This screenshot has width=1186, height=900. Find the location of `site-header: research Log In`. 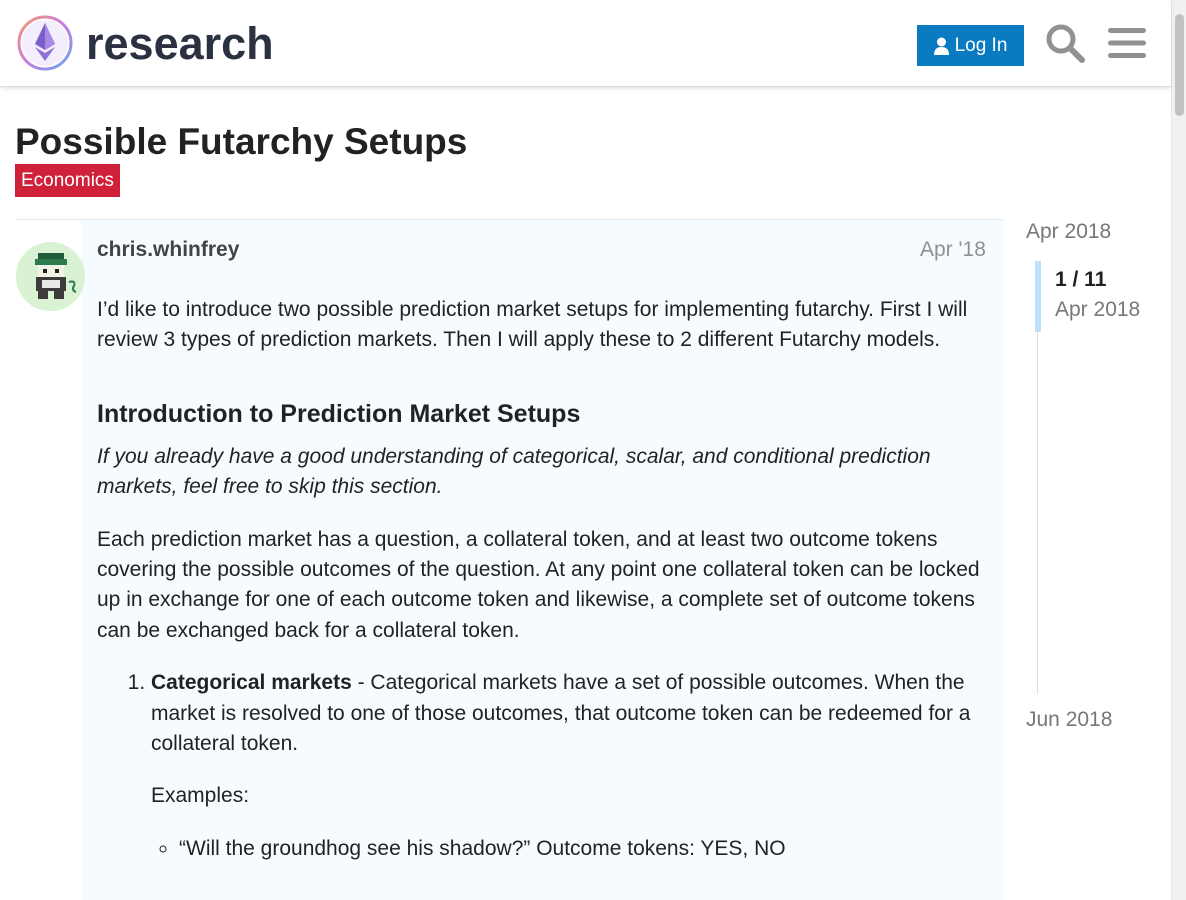

site-header: research Log In is located at coordinates (585, 43).